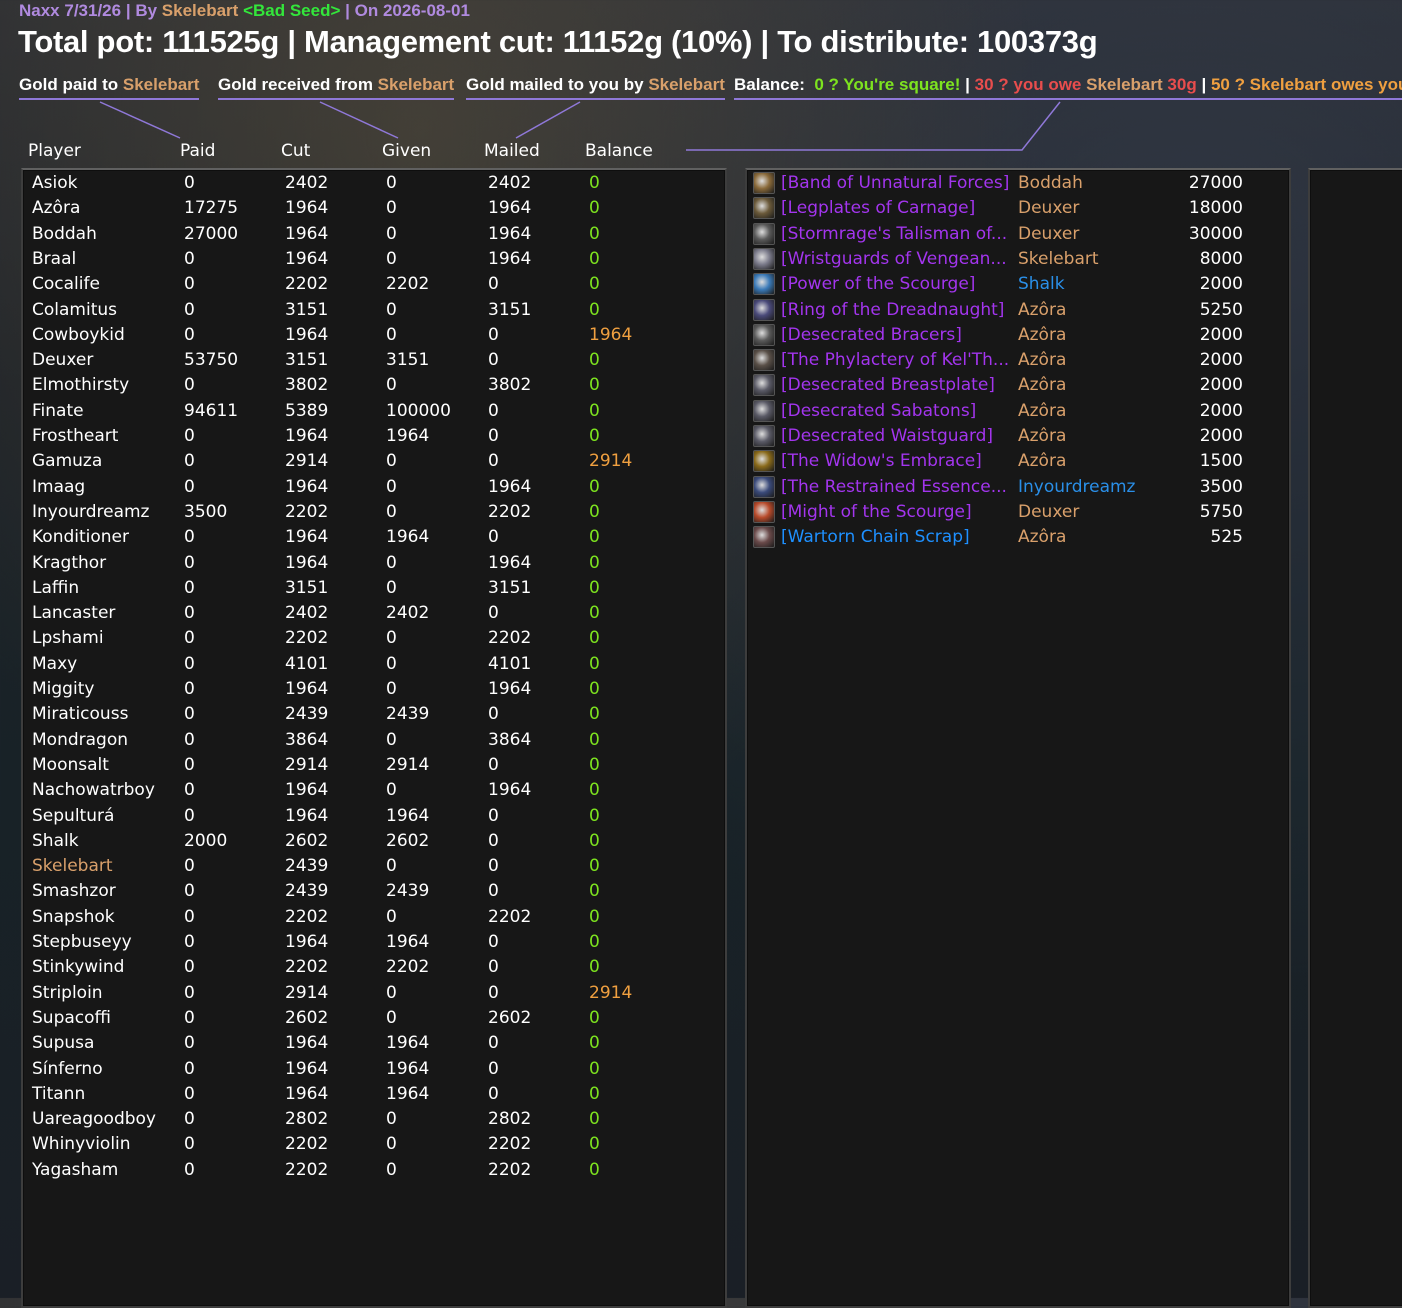 This screenshot has width=1402, height=1308. What do you see at coordinates (360, 360) in the screenshot?
I see `table-row: Deuxer 53750 3151 3151 0 0` at bounding box center [360, 360].